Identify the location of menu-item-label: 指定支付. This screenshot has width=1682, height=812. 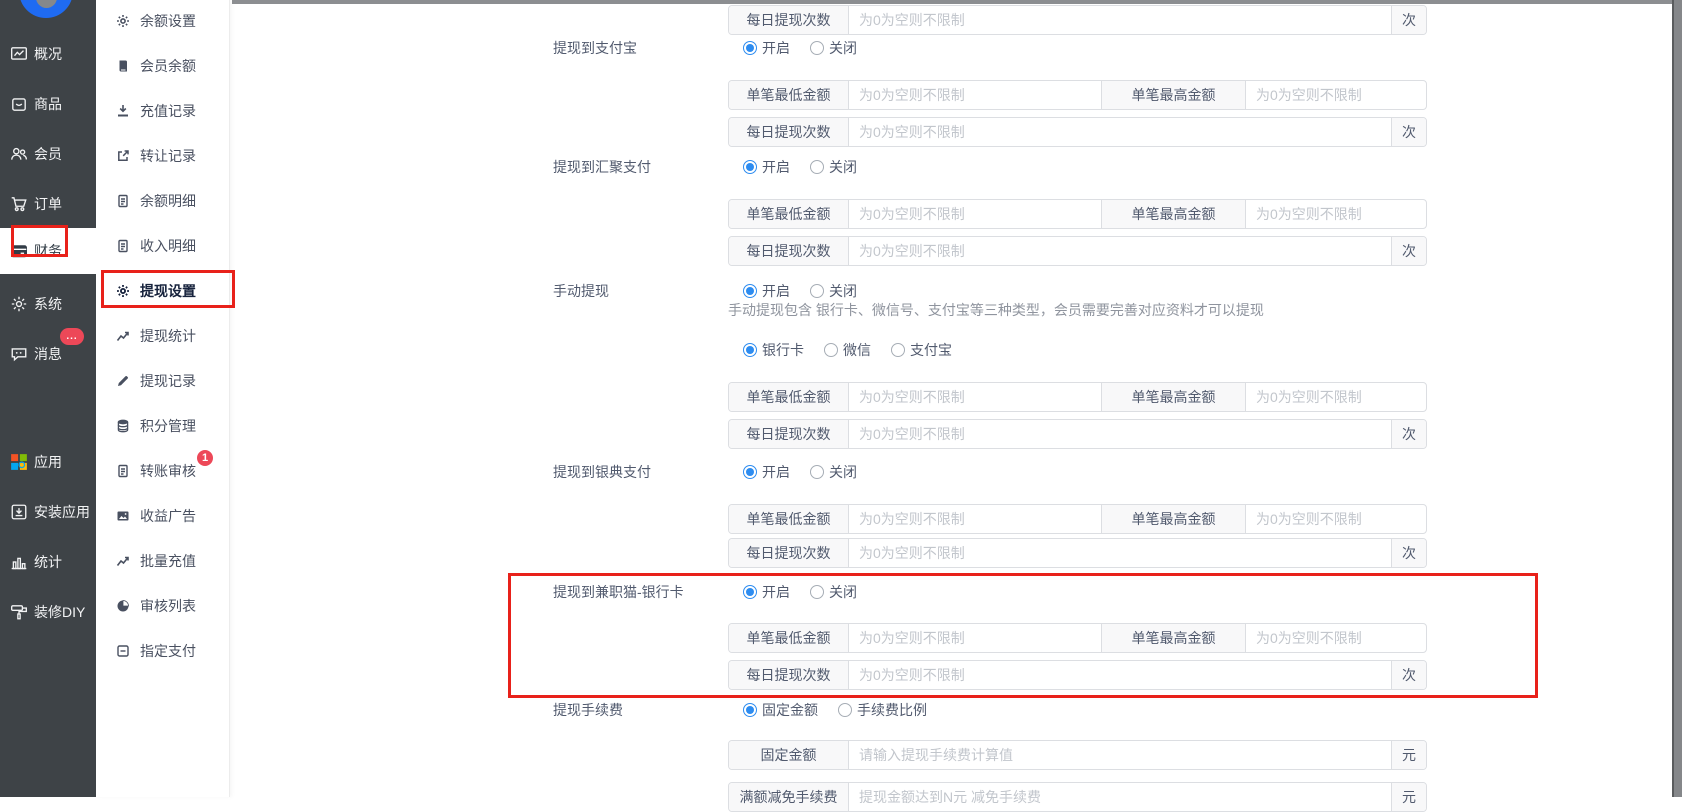
(168, 651).